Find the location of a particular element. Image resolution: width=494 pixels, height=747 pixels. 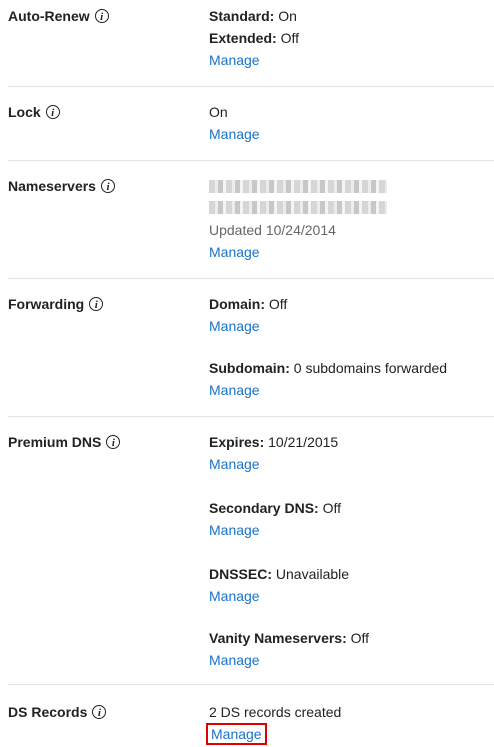

premium-dns-expires: Expires: 10/21/2015 is located at coordinates (274, 442).